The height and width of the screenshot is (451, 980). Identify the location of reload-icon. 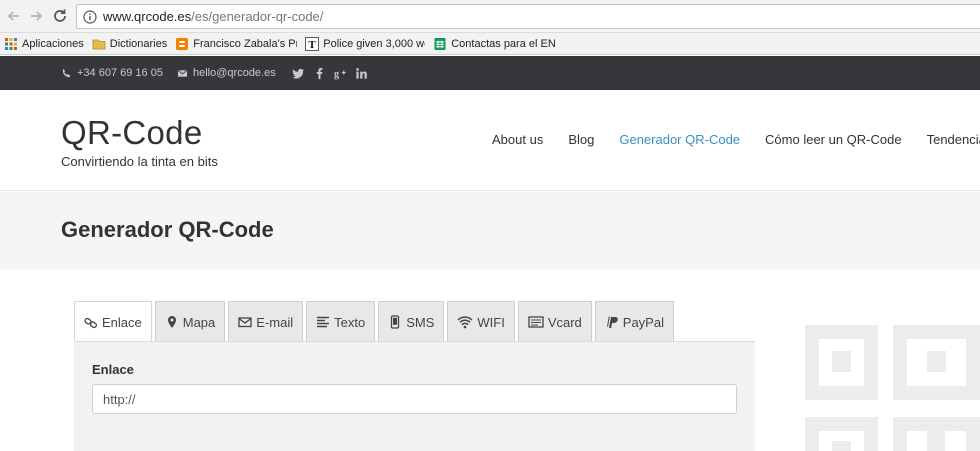
(60, 15).